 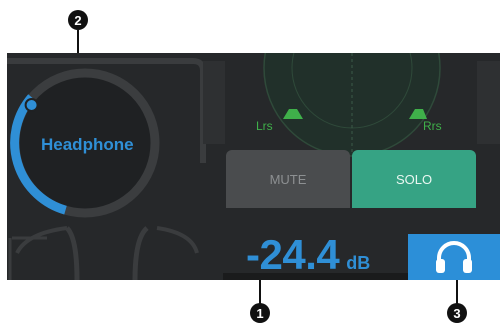 What do you see at coordinates (457, 292) in the screenshot?
I see `callout-3-leader` at bounding box center [457, 292].